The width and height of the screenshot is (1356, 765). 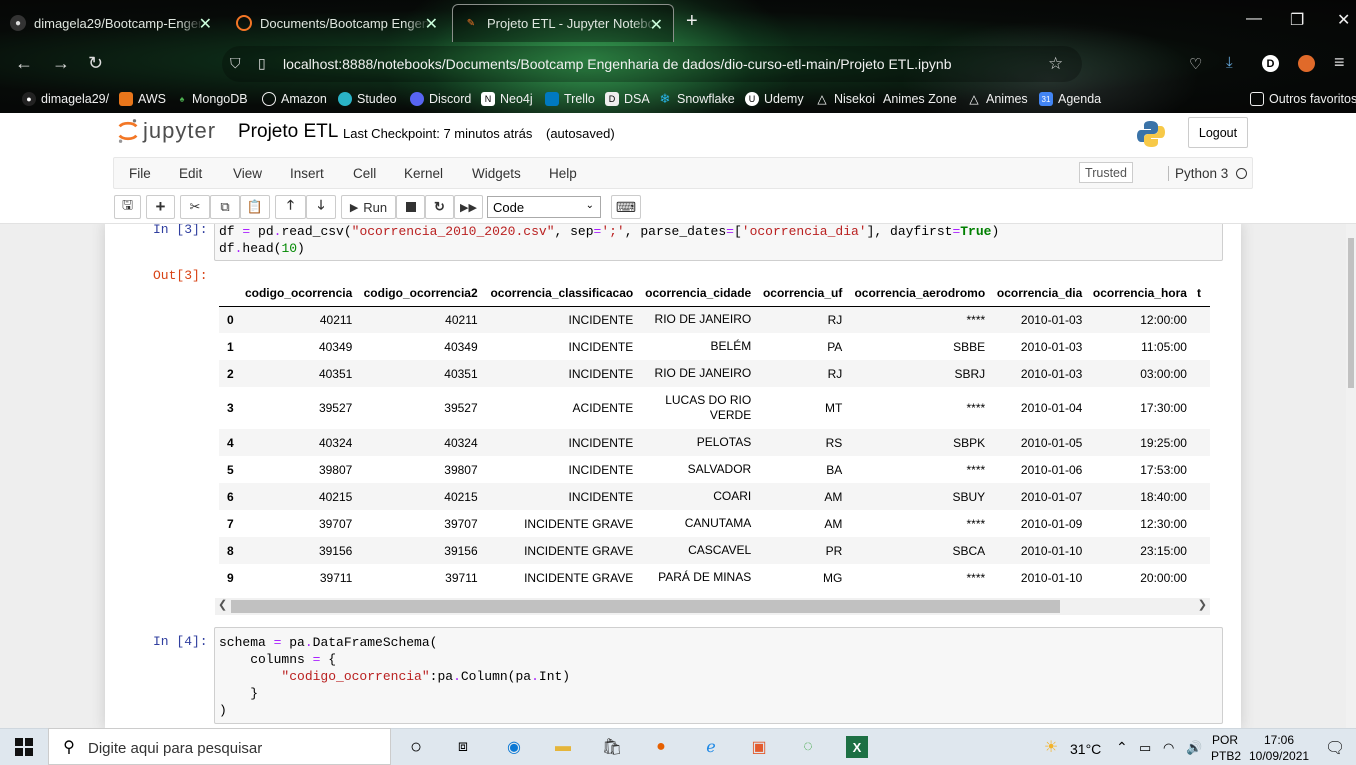 I want to click on app-icon: ◌, so click(x=808, y=747).